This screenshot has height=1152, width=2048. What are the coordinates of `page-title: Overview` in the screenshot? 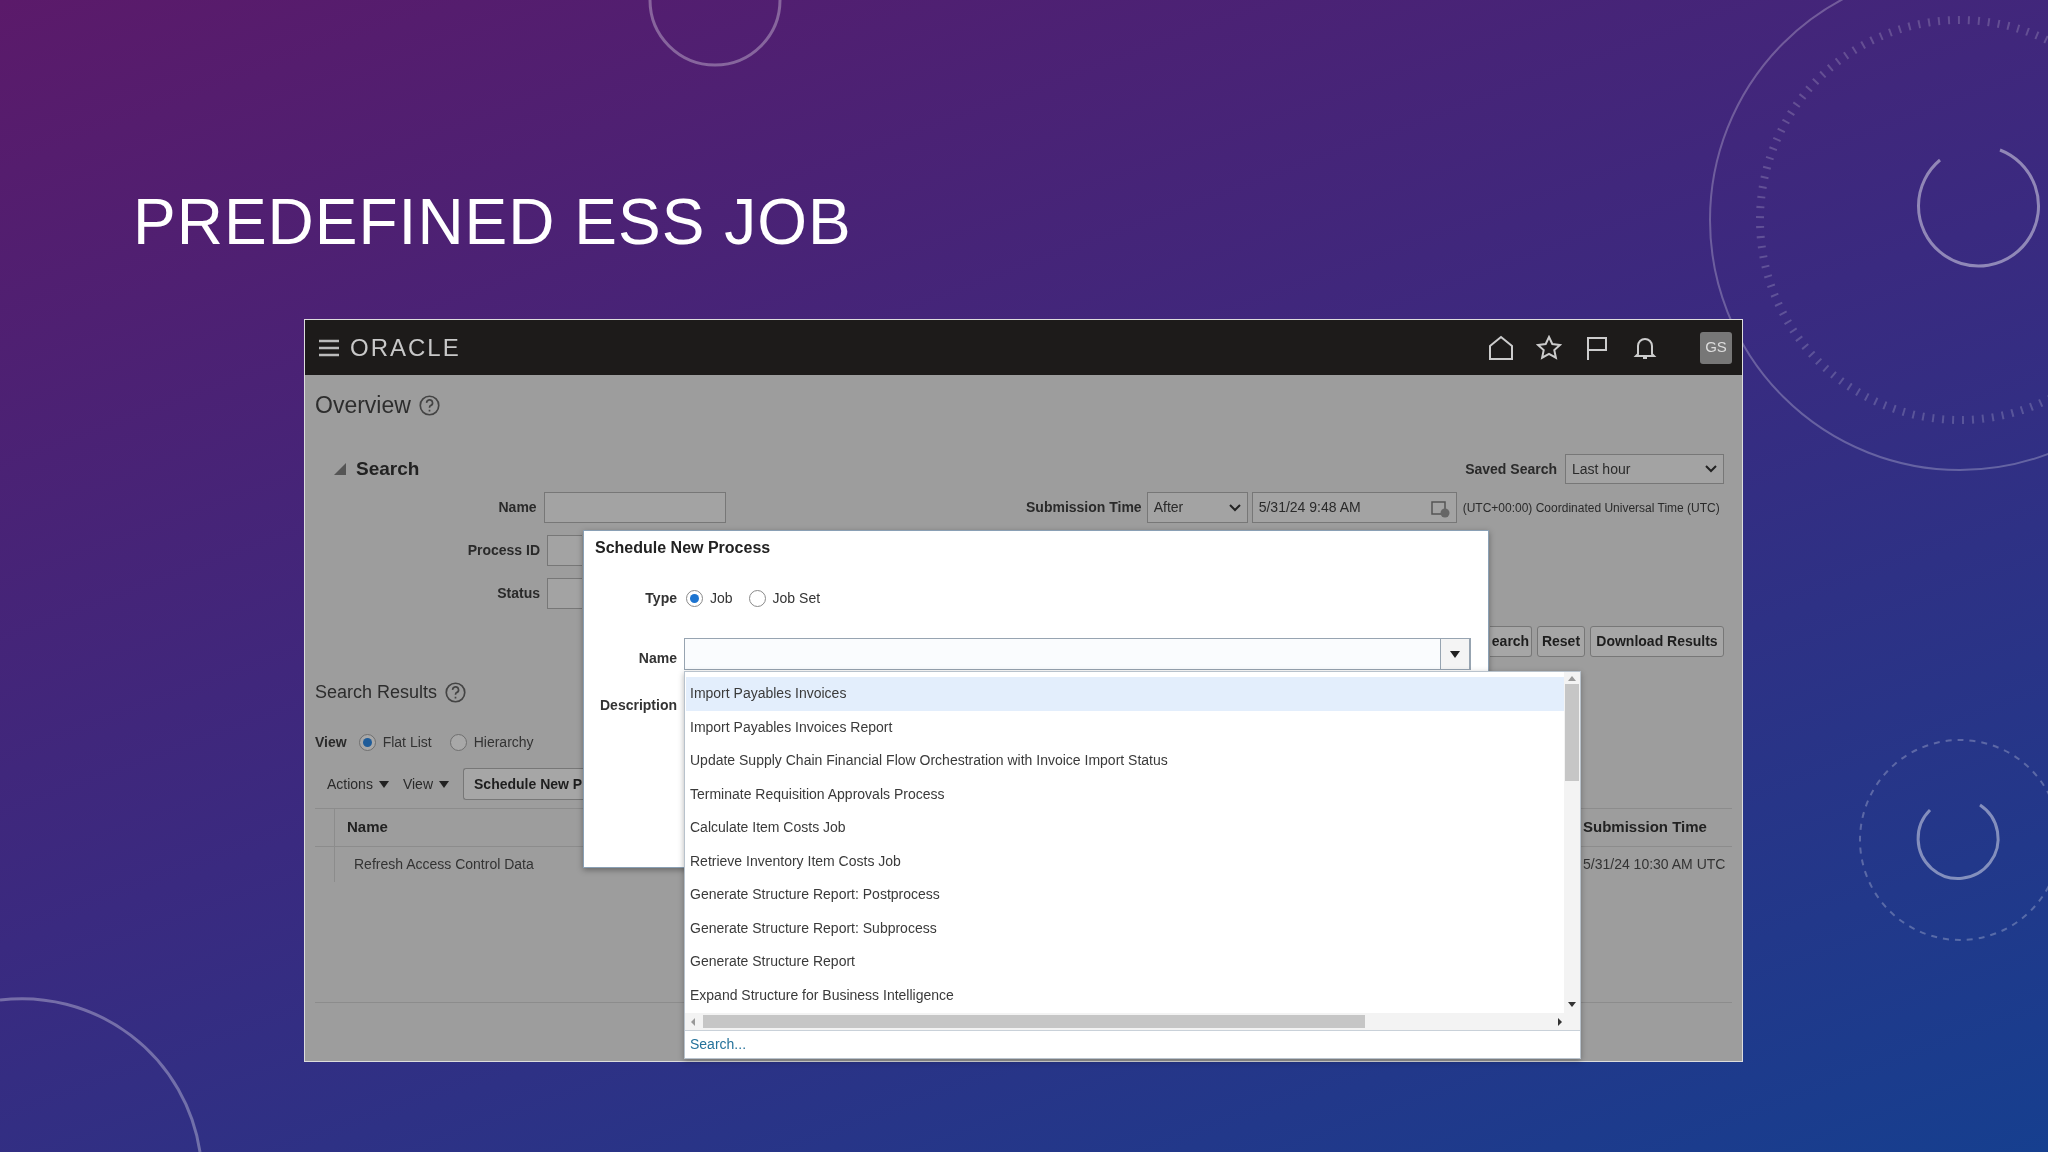 It's located at (363, 405).